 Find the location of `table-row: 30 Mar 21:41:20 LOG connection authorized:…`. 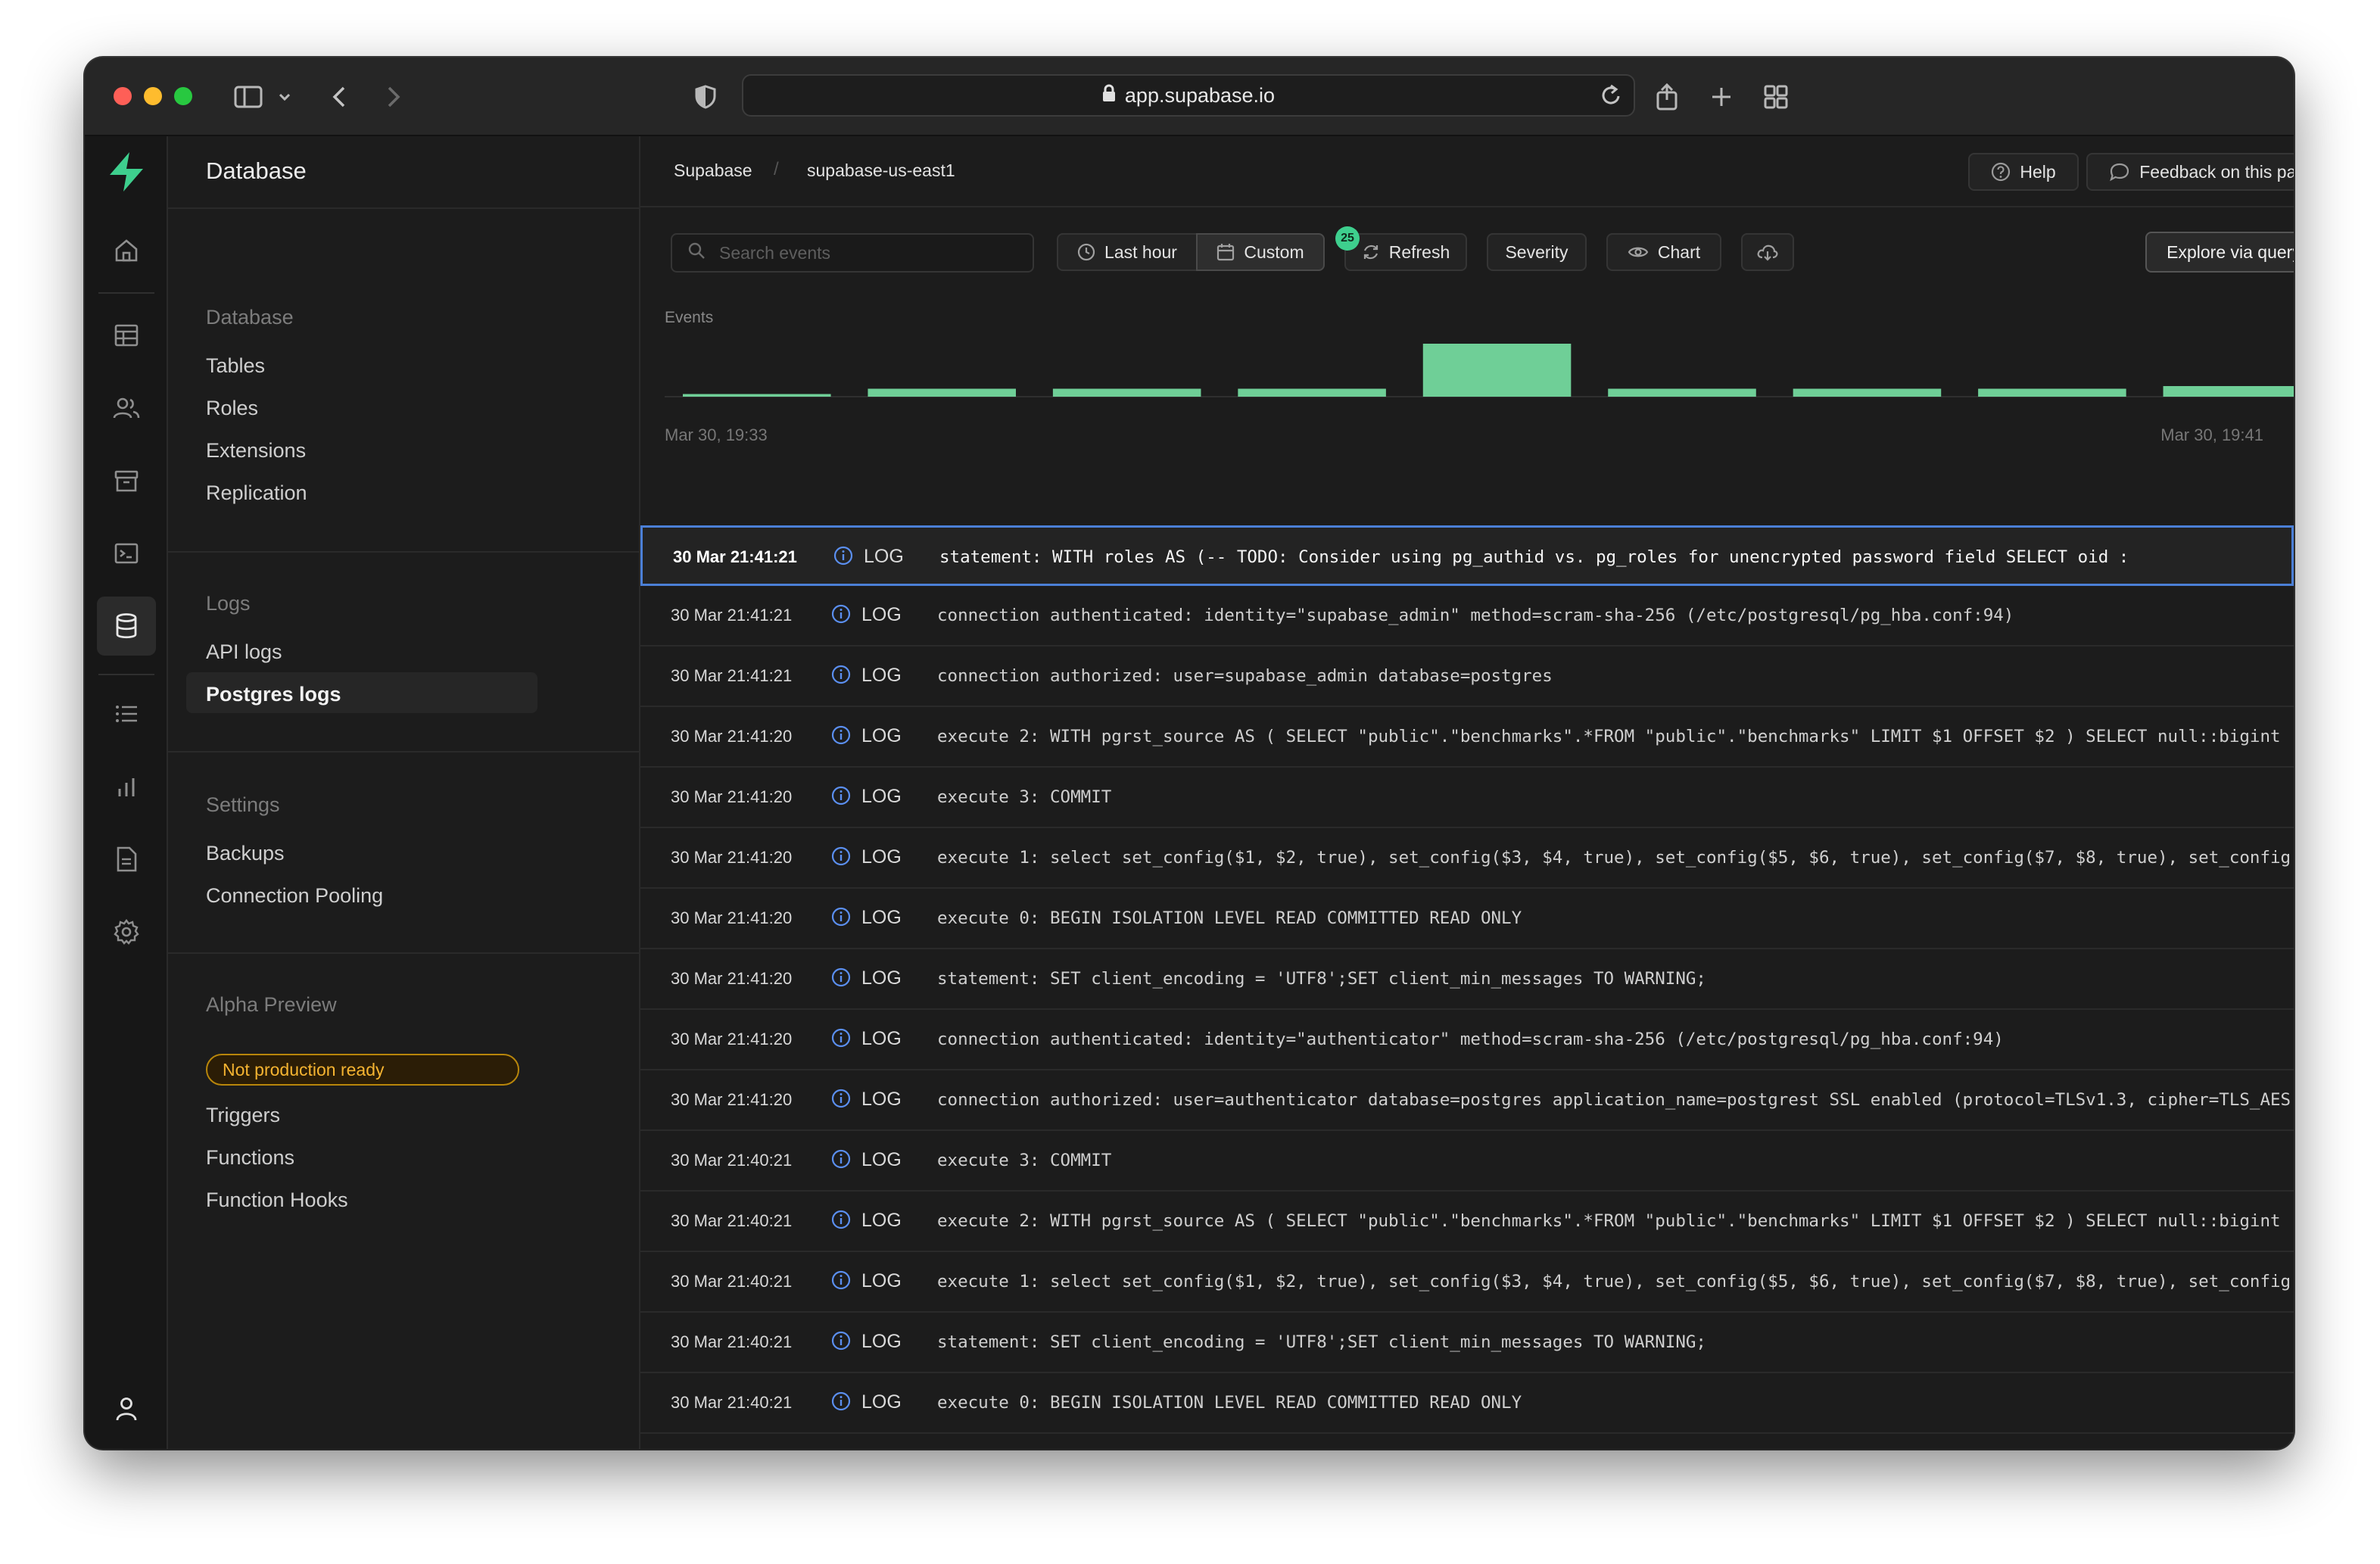

table-row: 30 Mar 21:41:20 LOG connection authorized:… is located at coordinates (1467, 1101).